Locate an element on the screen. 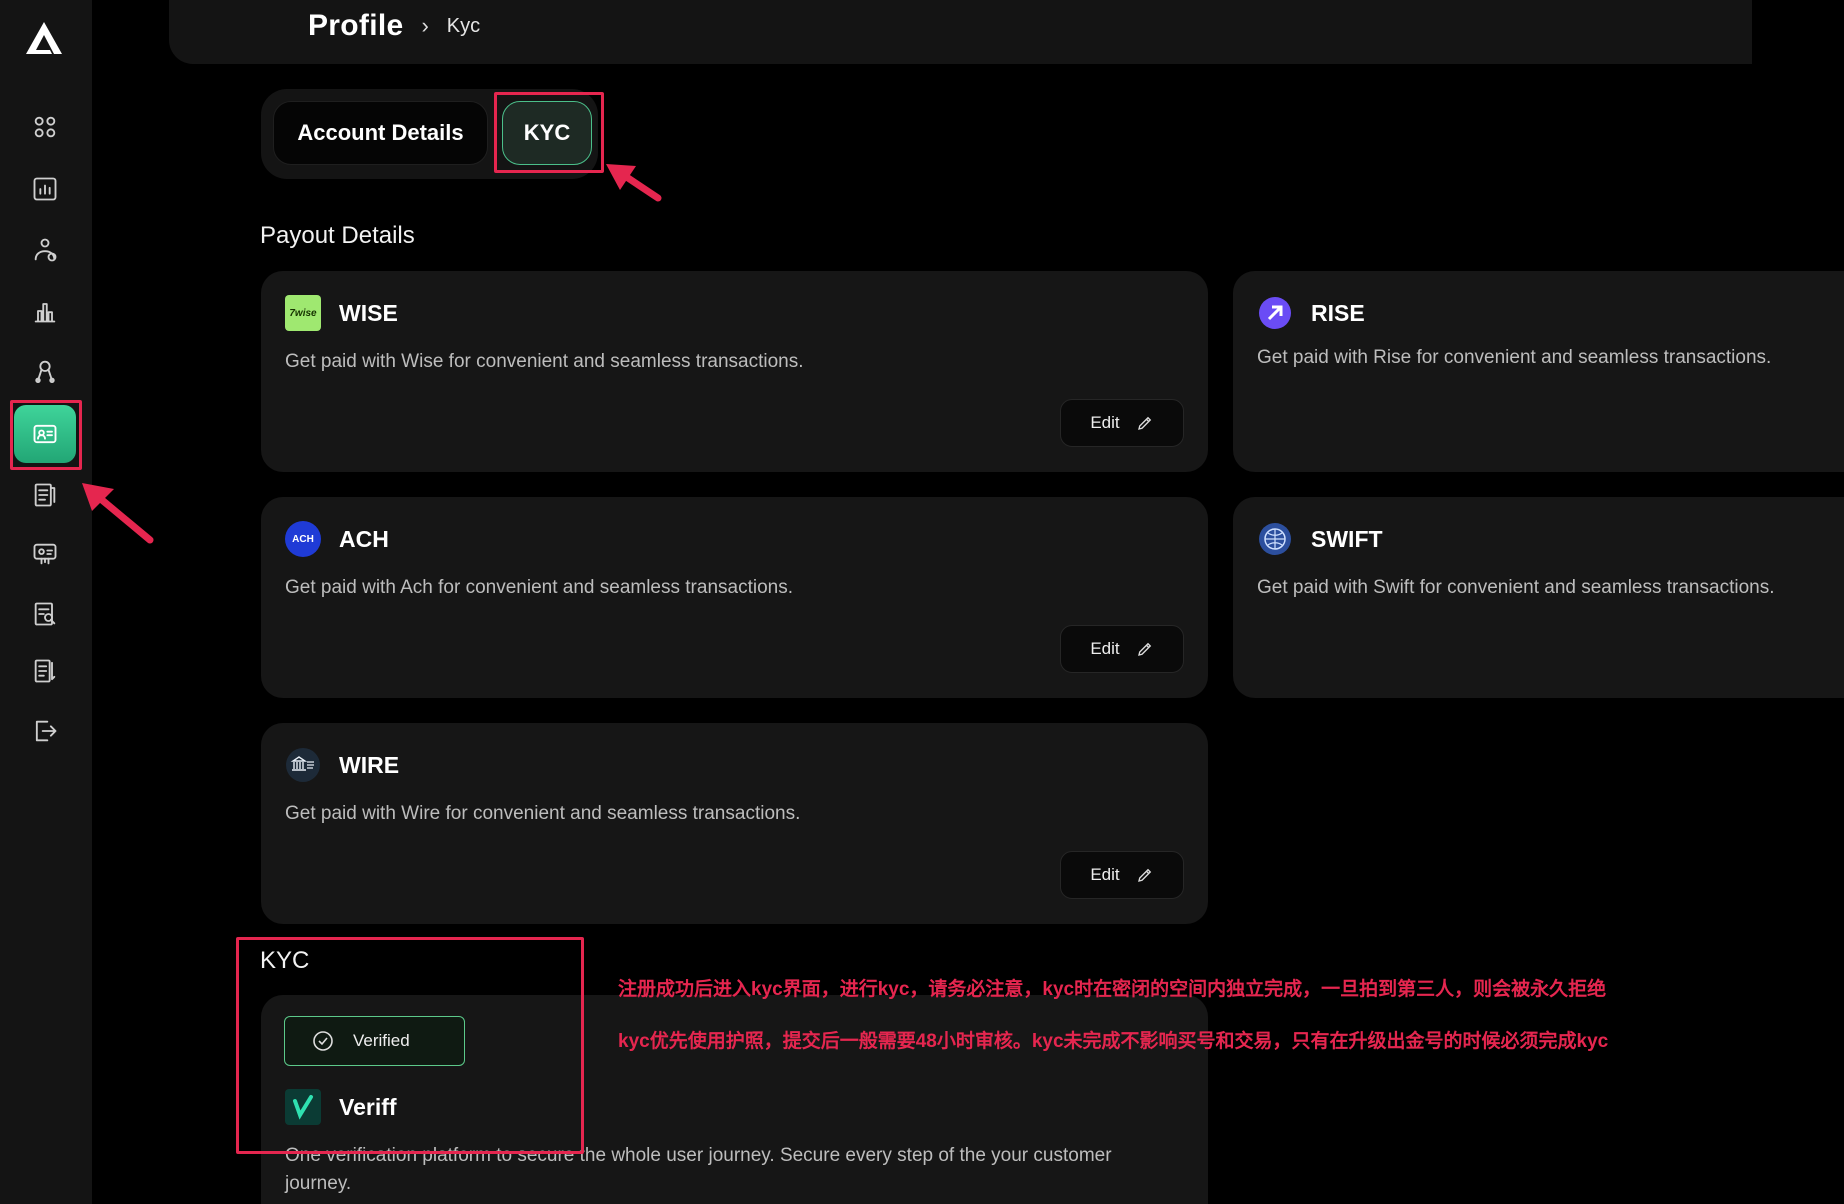  page-title: Profile is located at coordinates (355, 26).